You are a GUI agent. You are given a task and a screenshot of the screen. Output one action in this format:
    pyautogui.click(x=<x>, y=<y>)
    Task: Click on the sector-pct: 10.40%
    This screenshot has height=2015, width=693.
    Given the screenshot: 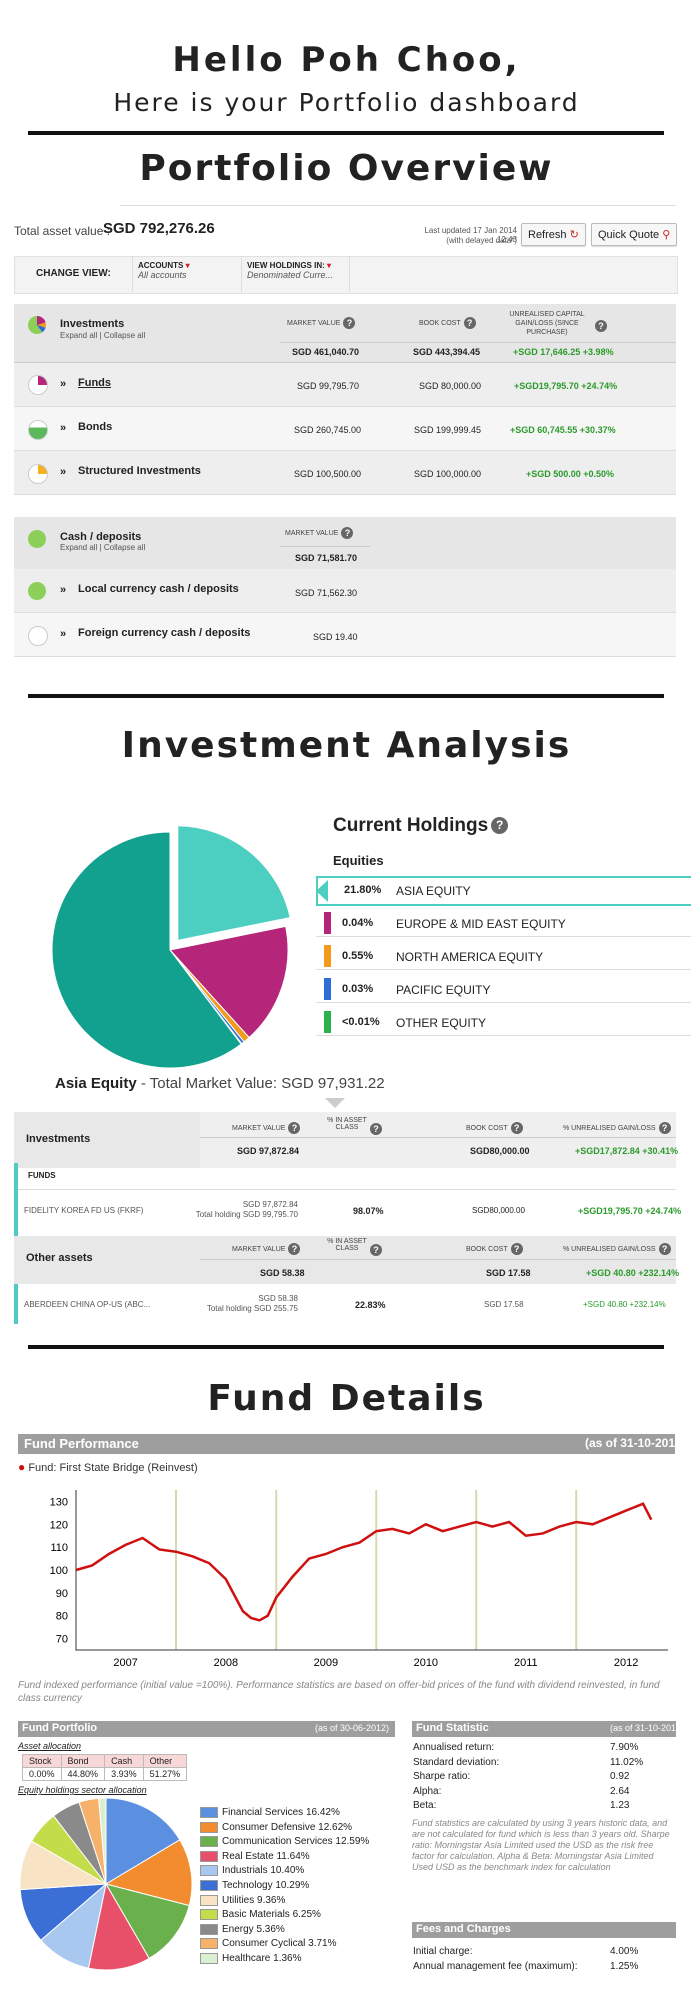 What is the action you would take?
    pyautogui.click(x=287, y=1871)
    